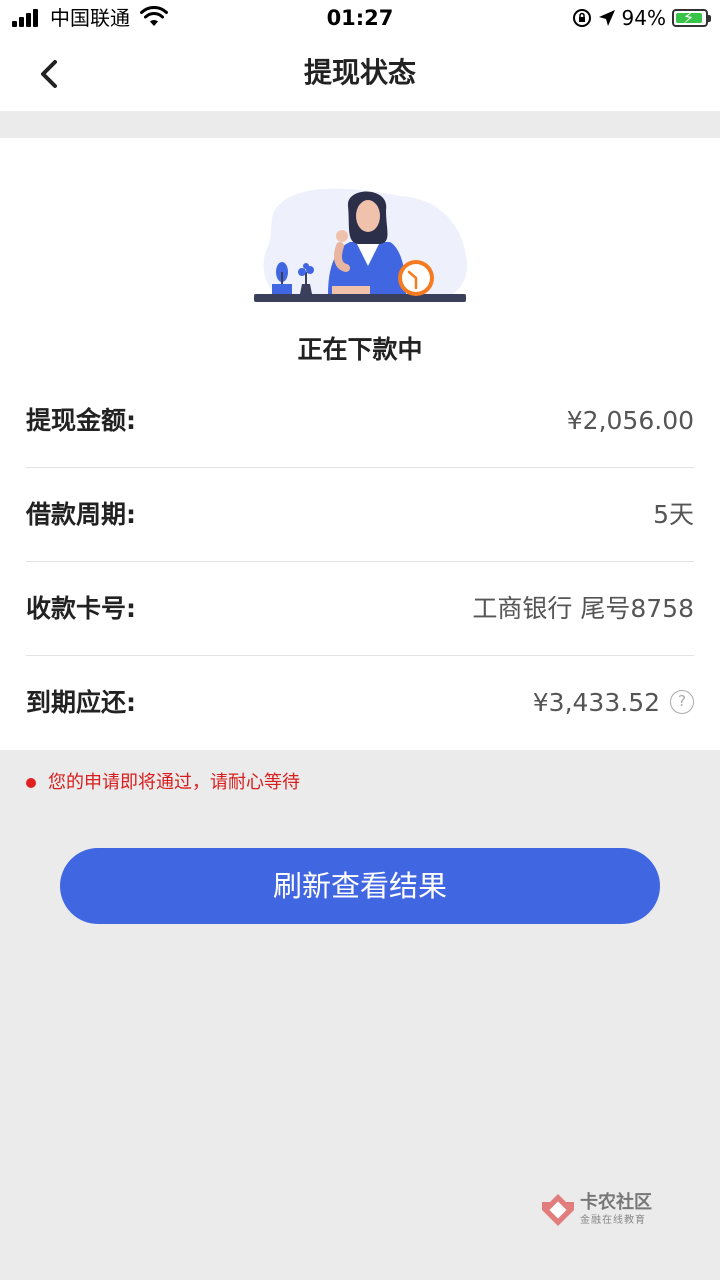 This screenshot has width=720, height=1280. I want to click on help-question-icon: ?, so click(682, 702).